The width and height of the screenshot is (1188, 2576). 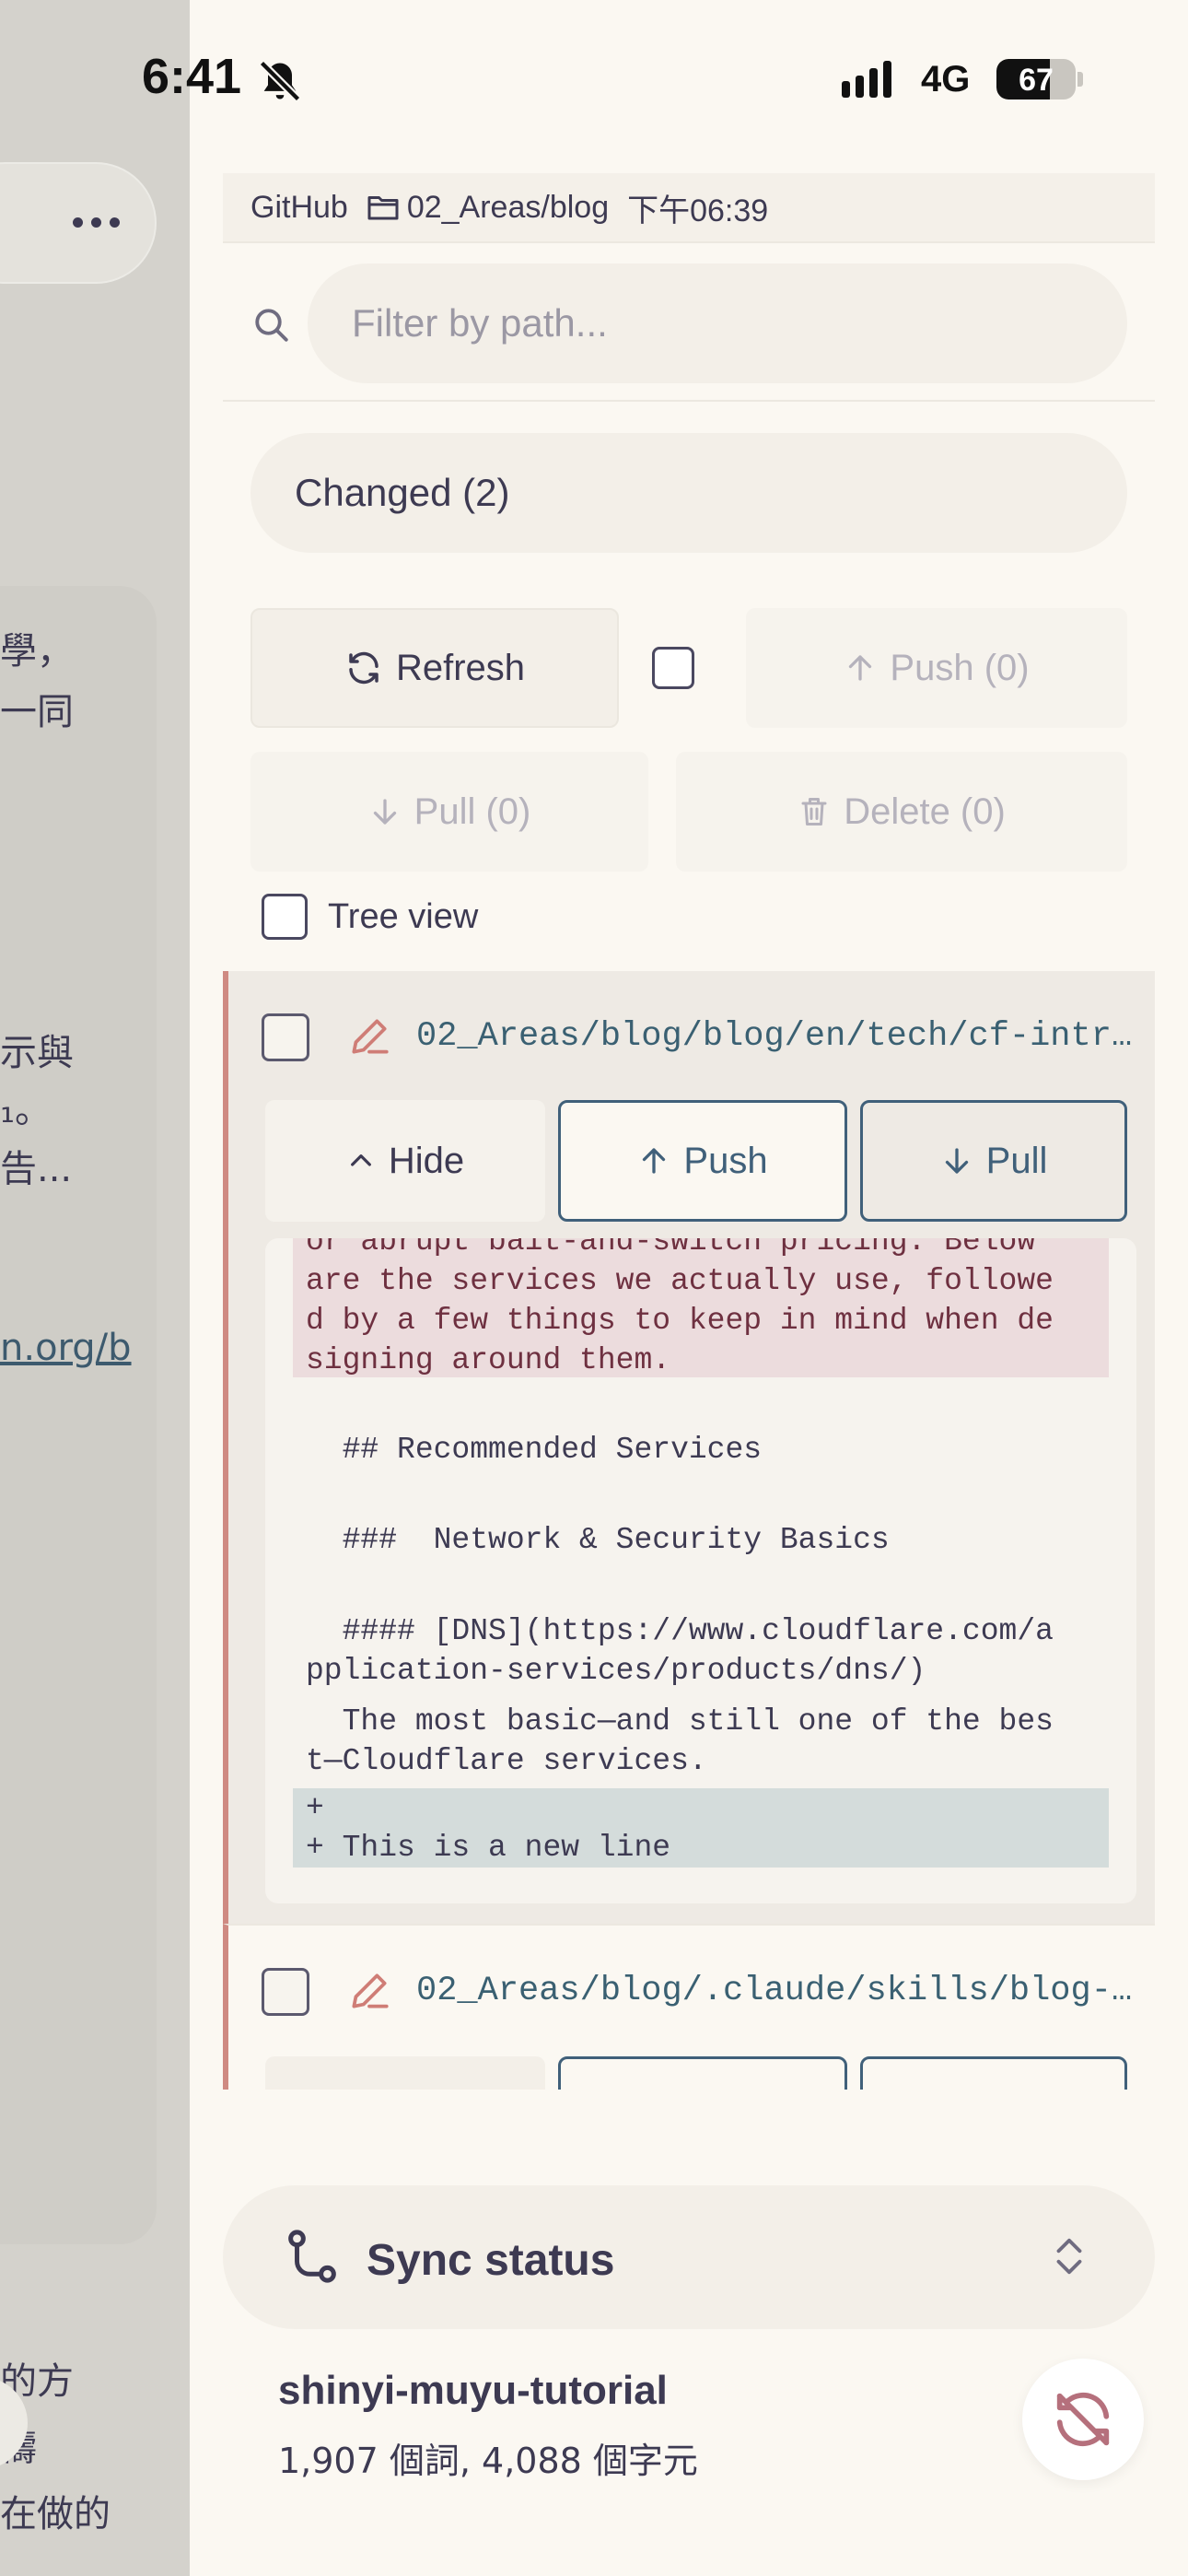 I want to click on sync-status-toggle: Sync status, so click(x=689, y=2257).